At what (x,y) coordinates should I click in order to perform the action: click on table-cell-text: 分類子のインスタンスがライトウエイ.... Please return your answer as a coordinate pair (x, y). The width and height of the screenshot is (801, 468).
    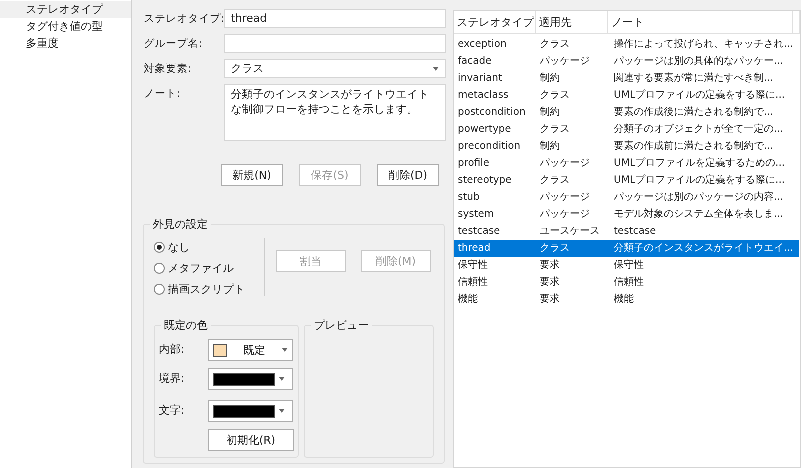
    Looking at the image, I should click on (704, 249).